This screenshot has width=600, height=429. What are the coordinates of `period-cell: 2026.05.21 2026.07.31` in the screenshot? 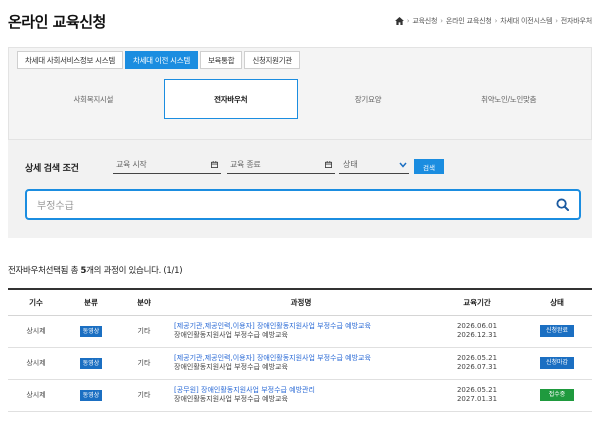 It's located at (477, 363).